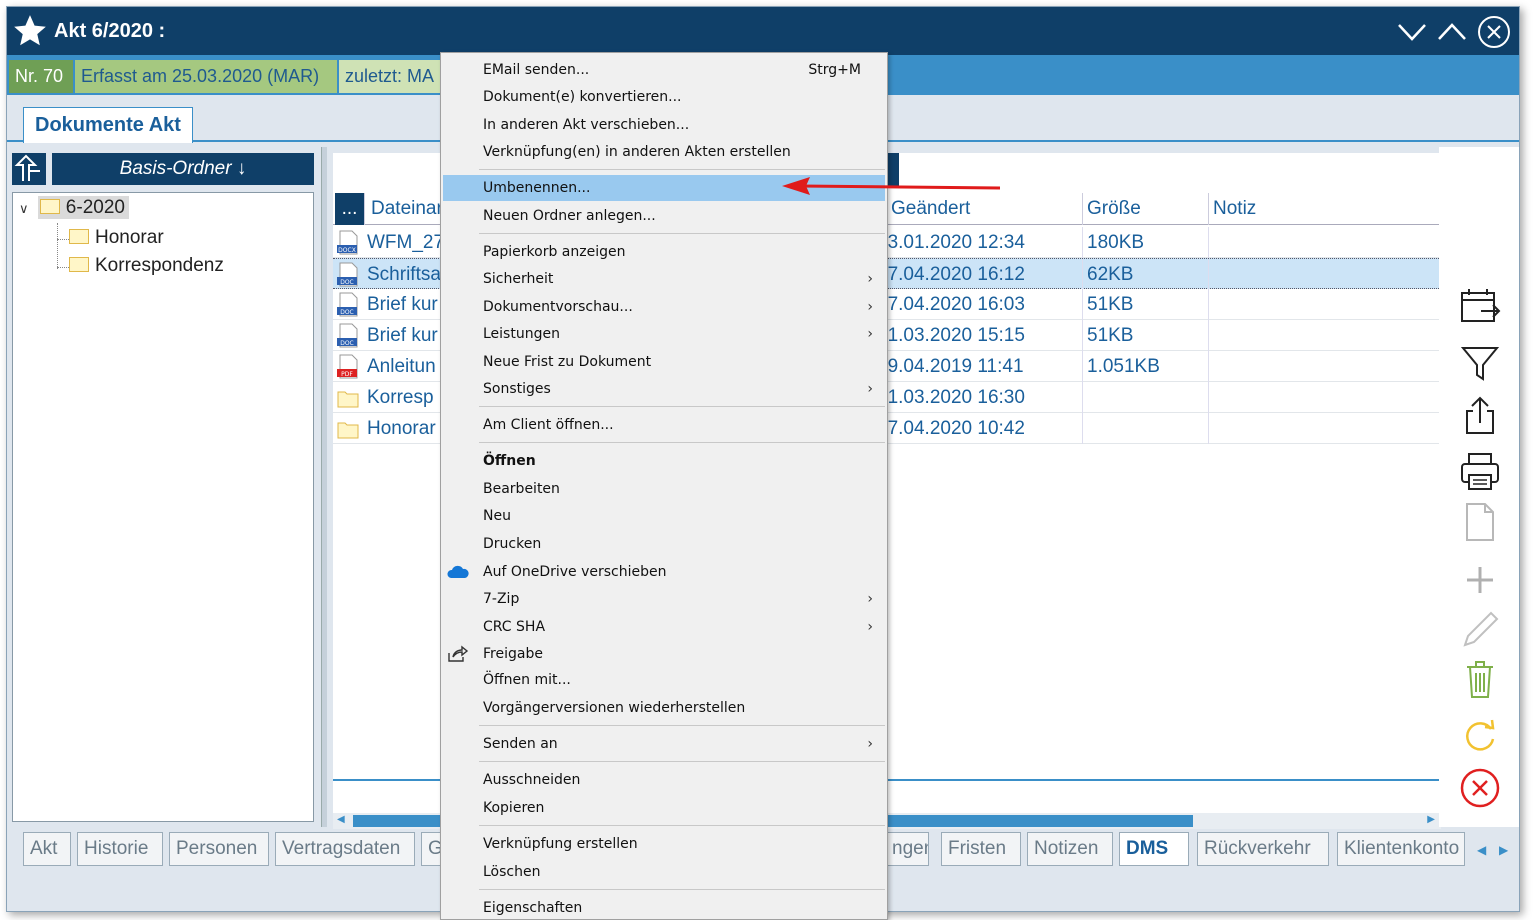 The height and width of the screenshot is (920, 1534). Describe the element at coordinates (1263, 849) in the screenshot. I see `bottom-tab-10: Rückverkehr` at that location.